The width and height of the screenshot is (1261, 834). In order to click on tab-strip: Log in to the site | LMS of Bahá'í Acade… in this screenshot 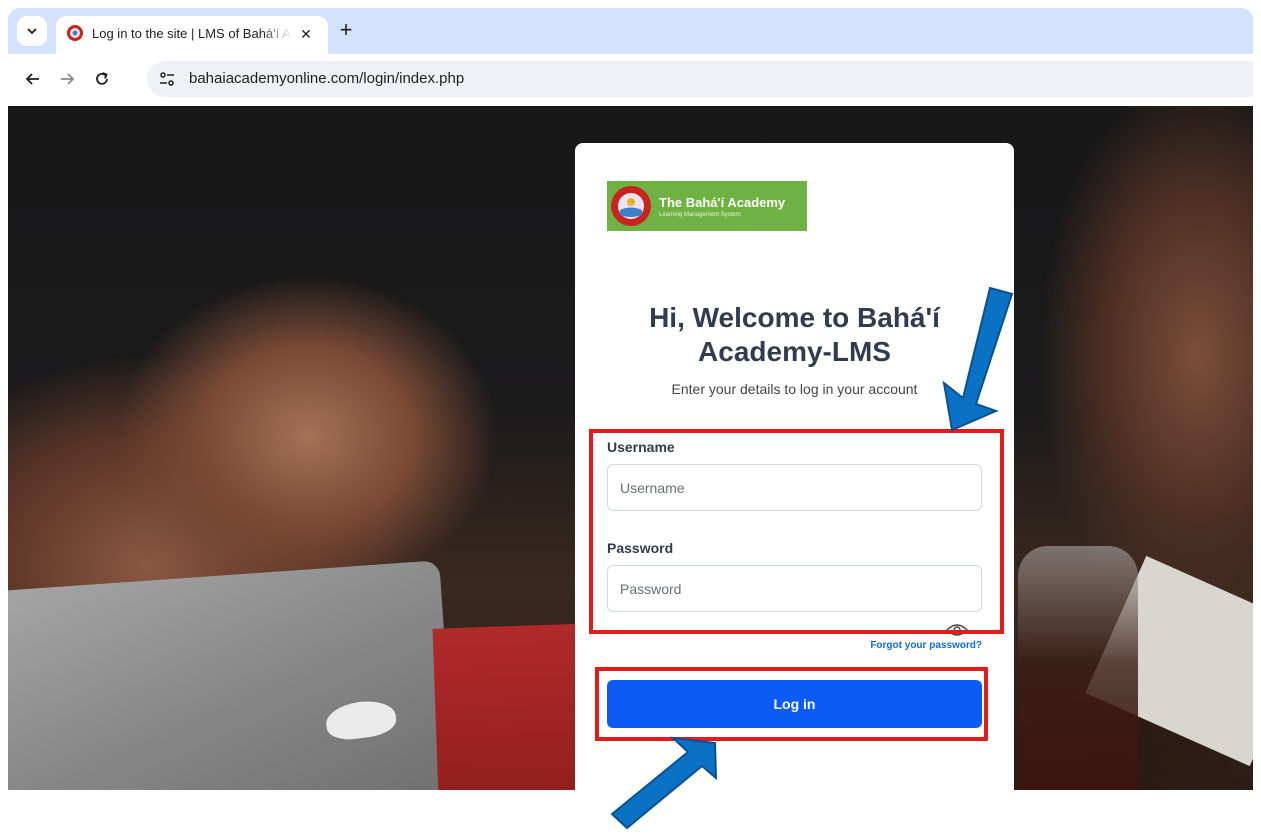, I will do `click(630, 31)`.